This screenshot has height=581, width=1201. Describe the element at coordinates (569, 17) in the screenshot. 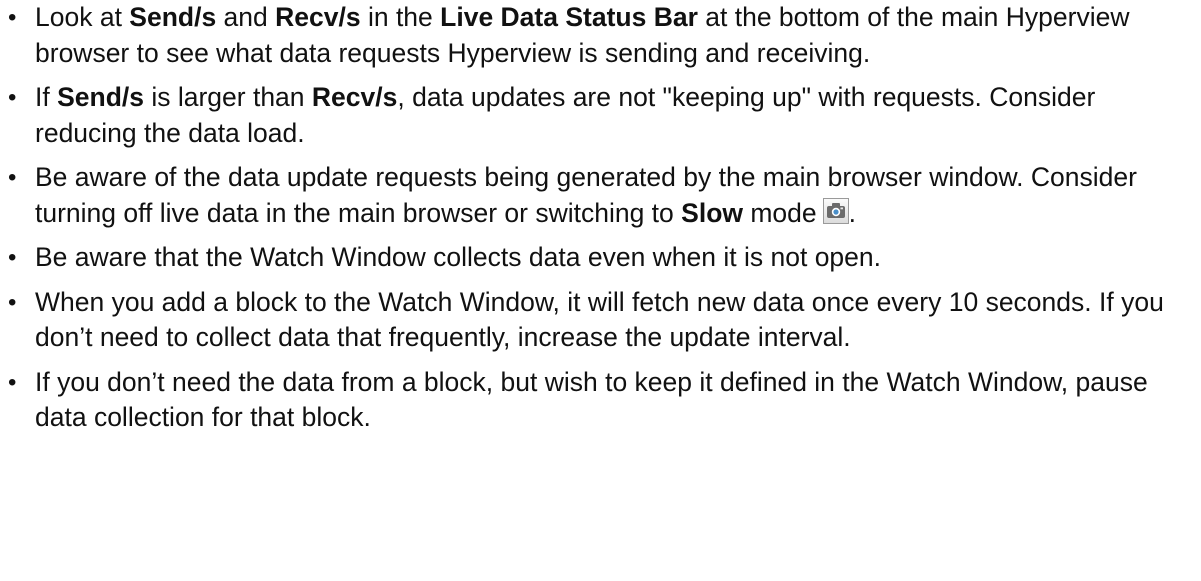

I see `bold-term: Live Data Status Bar` at that location.